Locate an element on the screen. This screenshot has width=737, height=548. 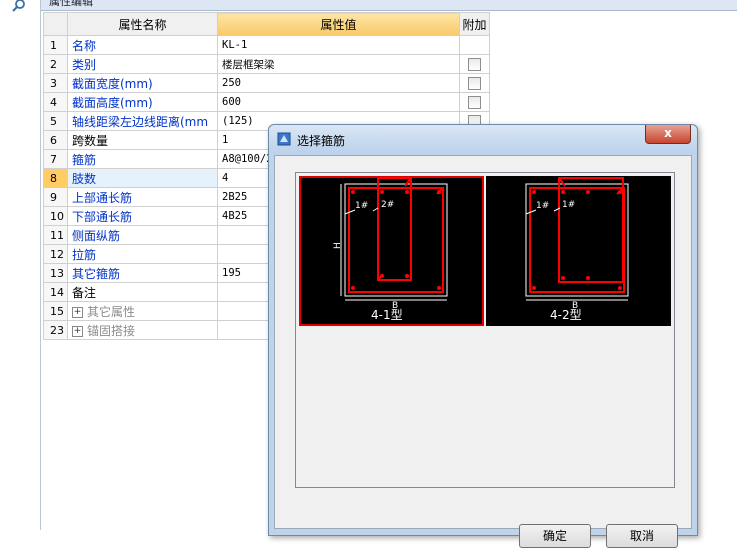
dialog-title: 选择箍筋 is located at coordinates (321, 141).